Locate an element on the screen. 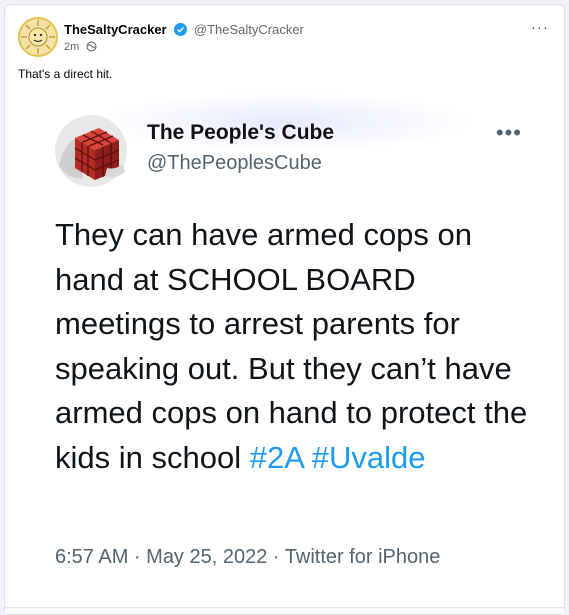 The image size is (569, 615). author-handle: @TheSaltyCracker is located at coordinates (249, 29).